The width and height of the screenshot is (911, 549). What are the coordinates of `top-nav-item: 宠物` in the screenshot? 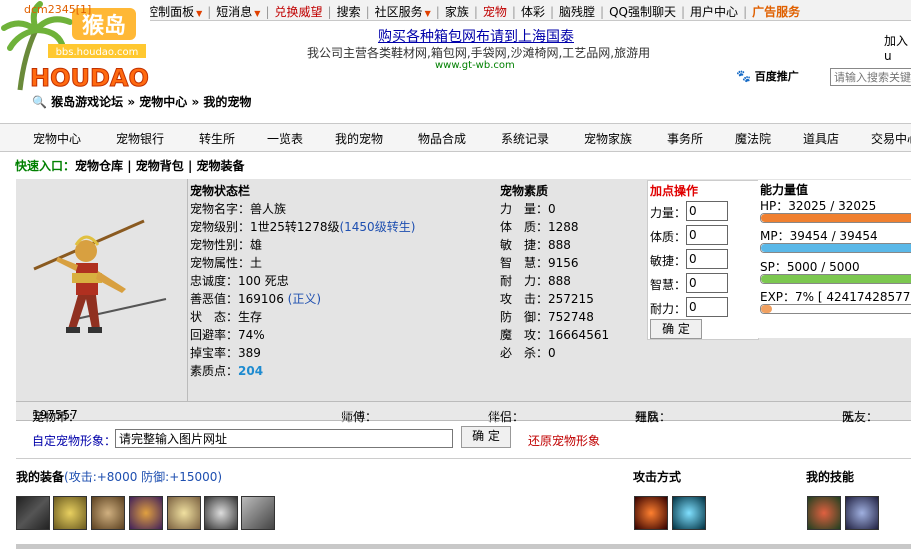 It's located at (495, 12).